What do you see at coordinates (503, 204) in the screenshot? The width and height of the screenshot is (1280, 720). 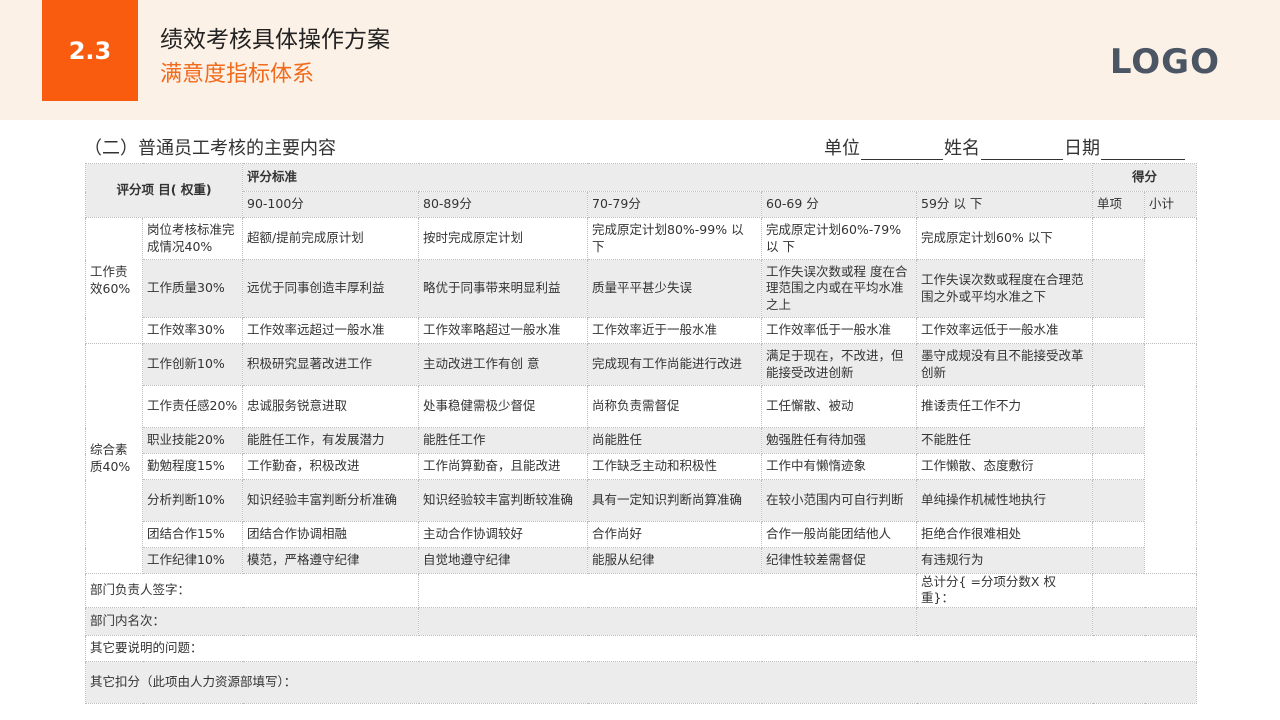 I see `band-header: 80-89分` at bounding box center [503, 204].